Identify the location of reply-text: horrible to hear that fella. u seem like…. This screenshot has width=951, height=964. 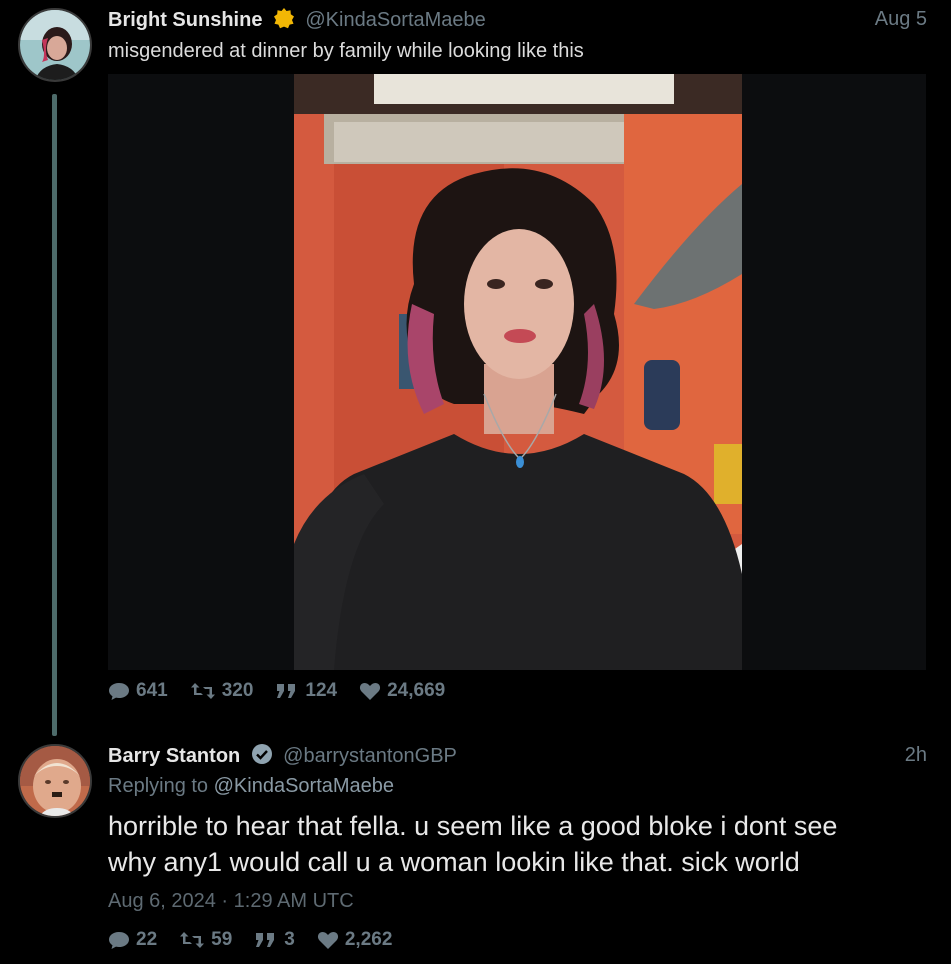
(518, 844).